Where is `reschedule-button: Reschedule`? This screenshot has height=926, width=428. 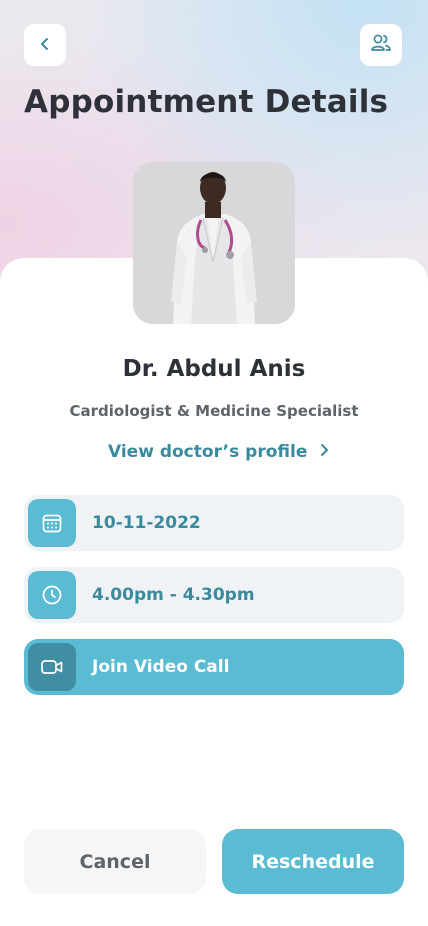 reschedule-button: Reschedule is located at coordinates (313, 861).